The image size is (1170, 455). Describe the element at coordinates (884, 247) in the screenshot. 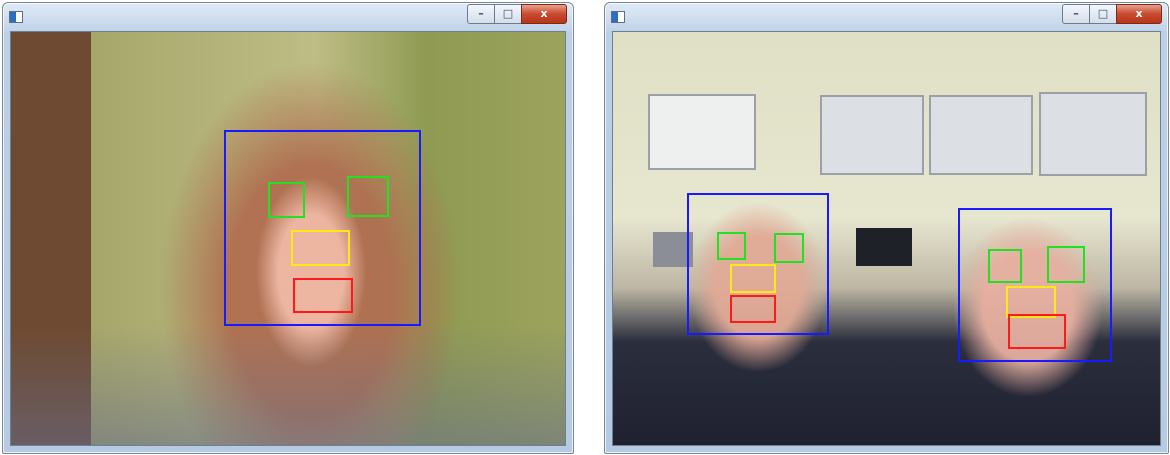

I see `background-monitor` at that location.